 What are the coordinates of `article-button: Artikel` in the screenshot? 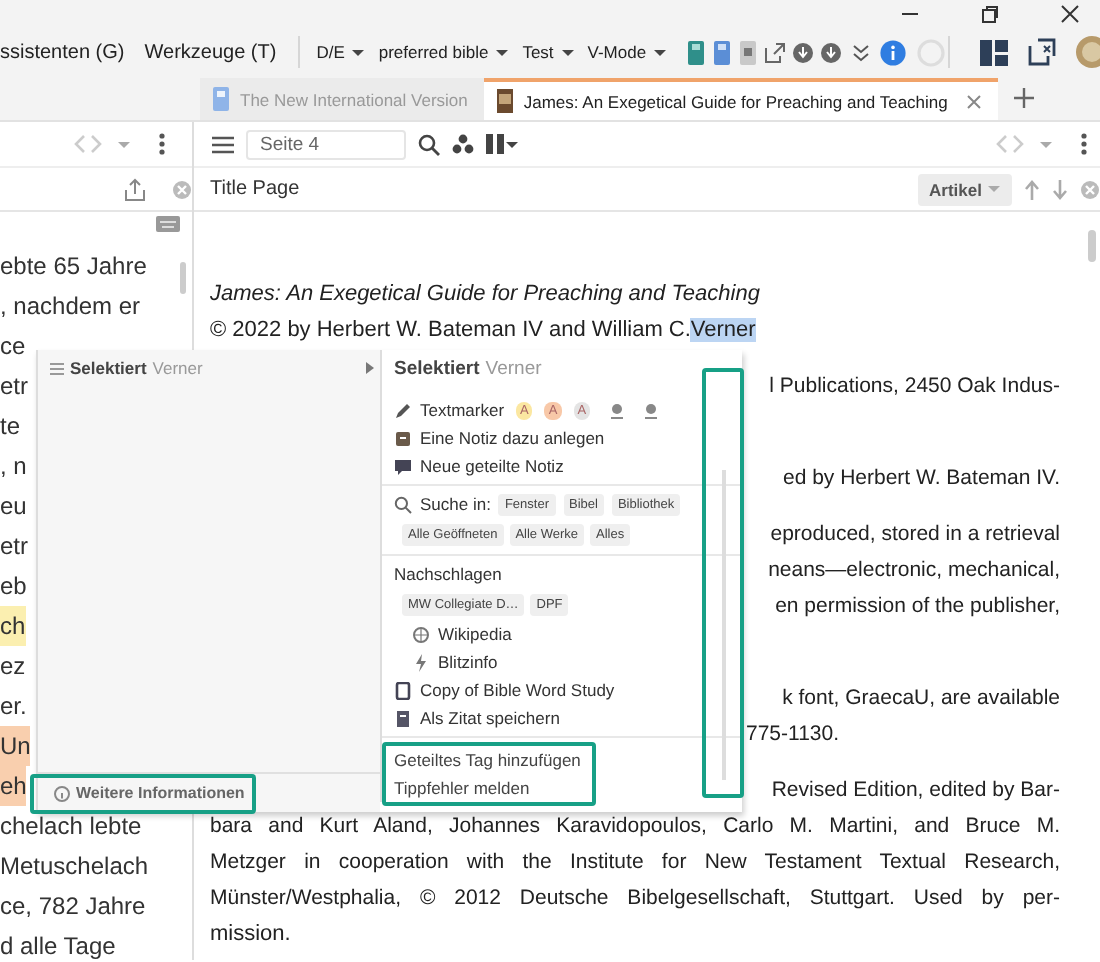 It's located at (964, 189).